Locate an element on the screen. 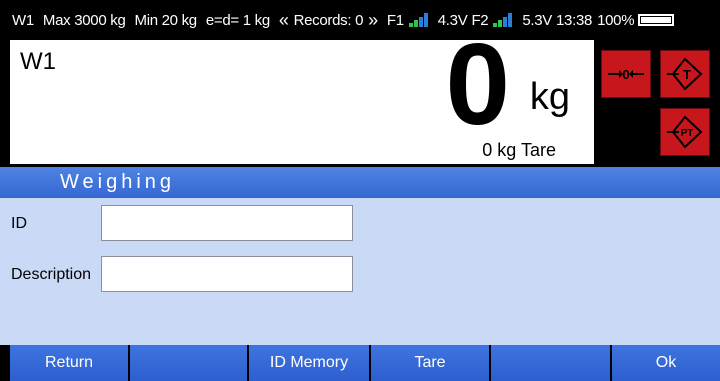 Image resolution: width=720 pixels, height=381 pixels. records-right-icon: » is located at coordinates (373, 19).